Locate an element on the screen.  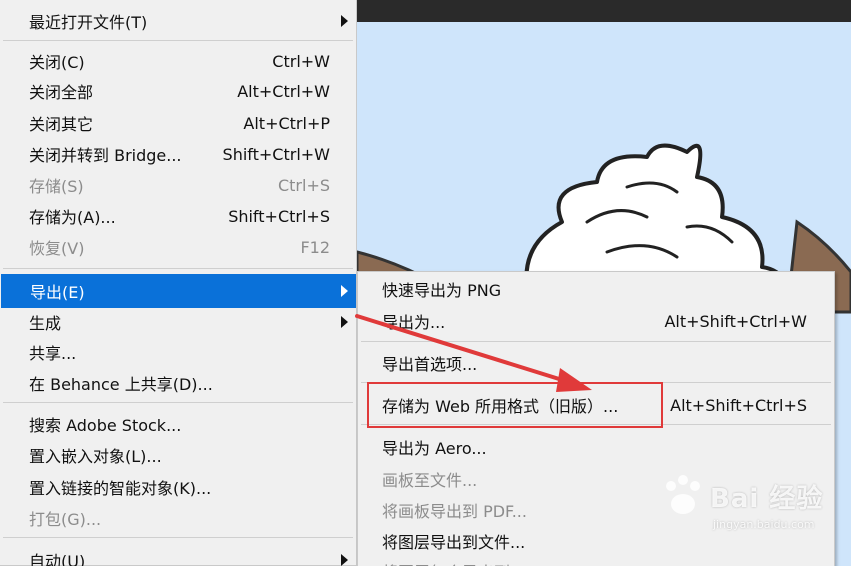
paw-icon is located at coordinates (683, 494).